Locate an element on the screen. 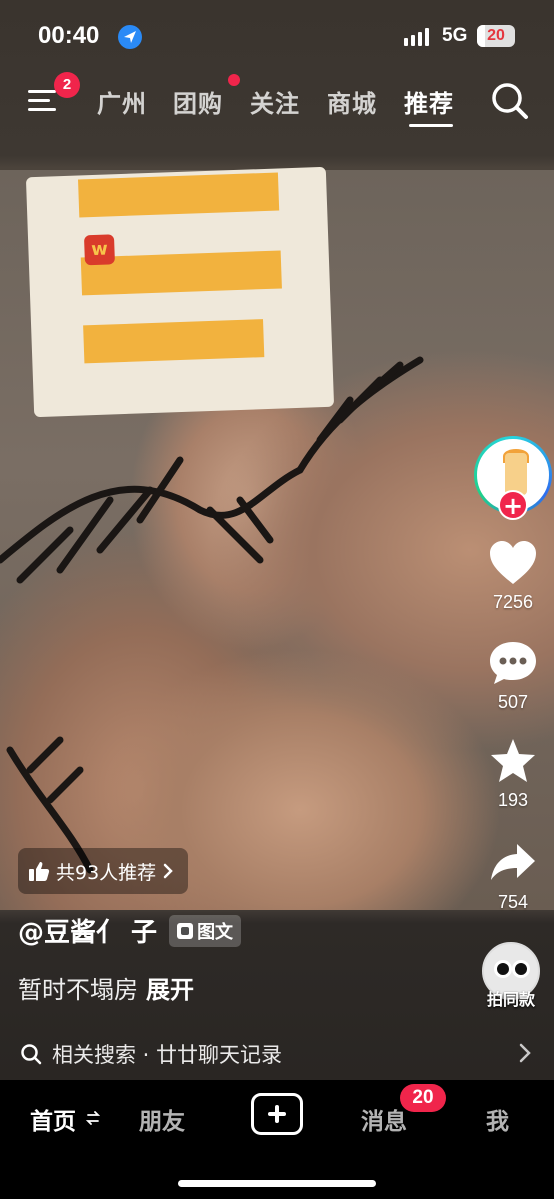 This screenshot has width=554, height=1199. network-type: 5G is located at coordinates (455, 35).